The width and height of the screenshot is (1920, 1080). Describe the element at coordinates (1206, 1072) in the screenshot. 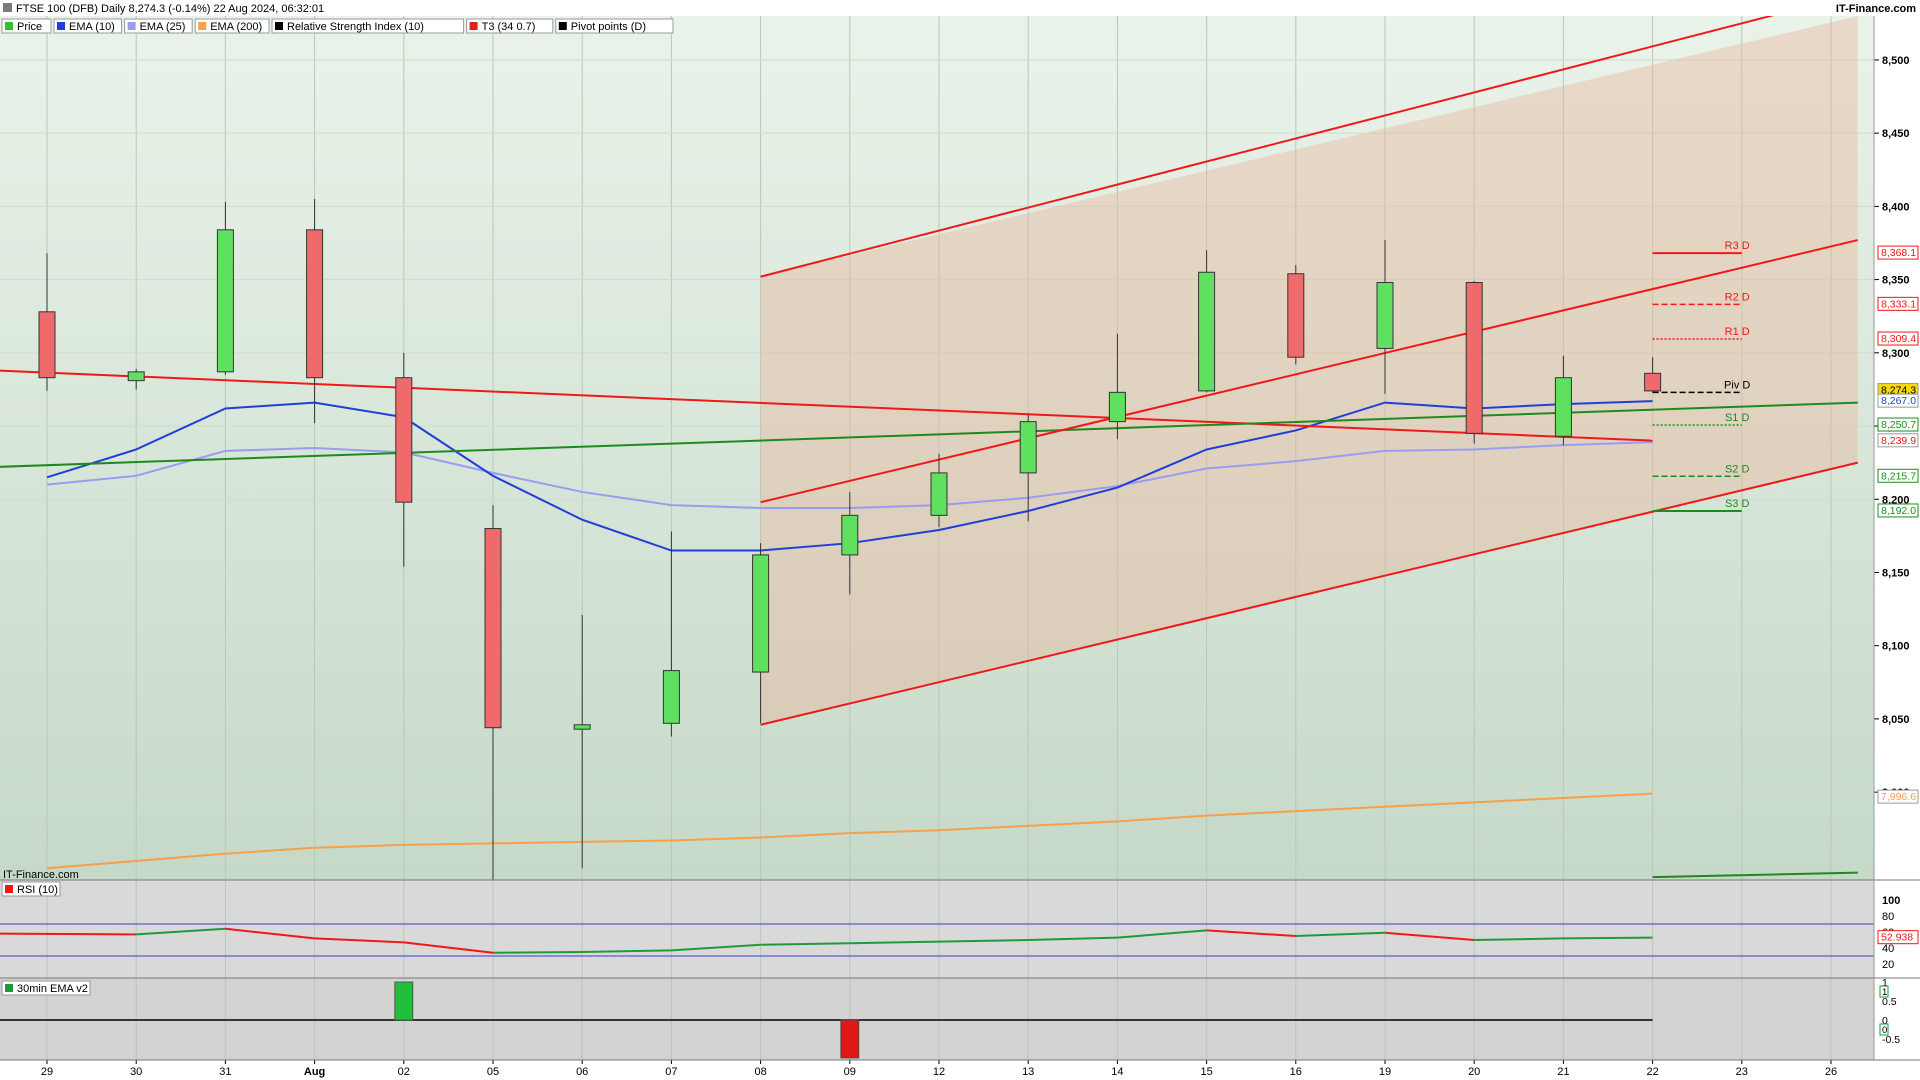

I see `x-tick-label: 15` at that location.